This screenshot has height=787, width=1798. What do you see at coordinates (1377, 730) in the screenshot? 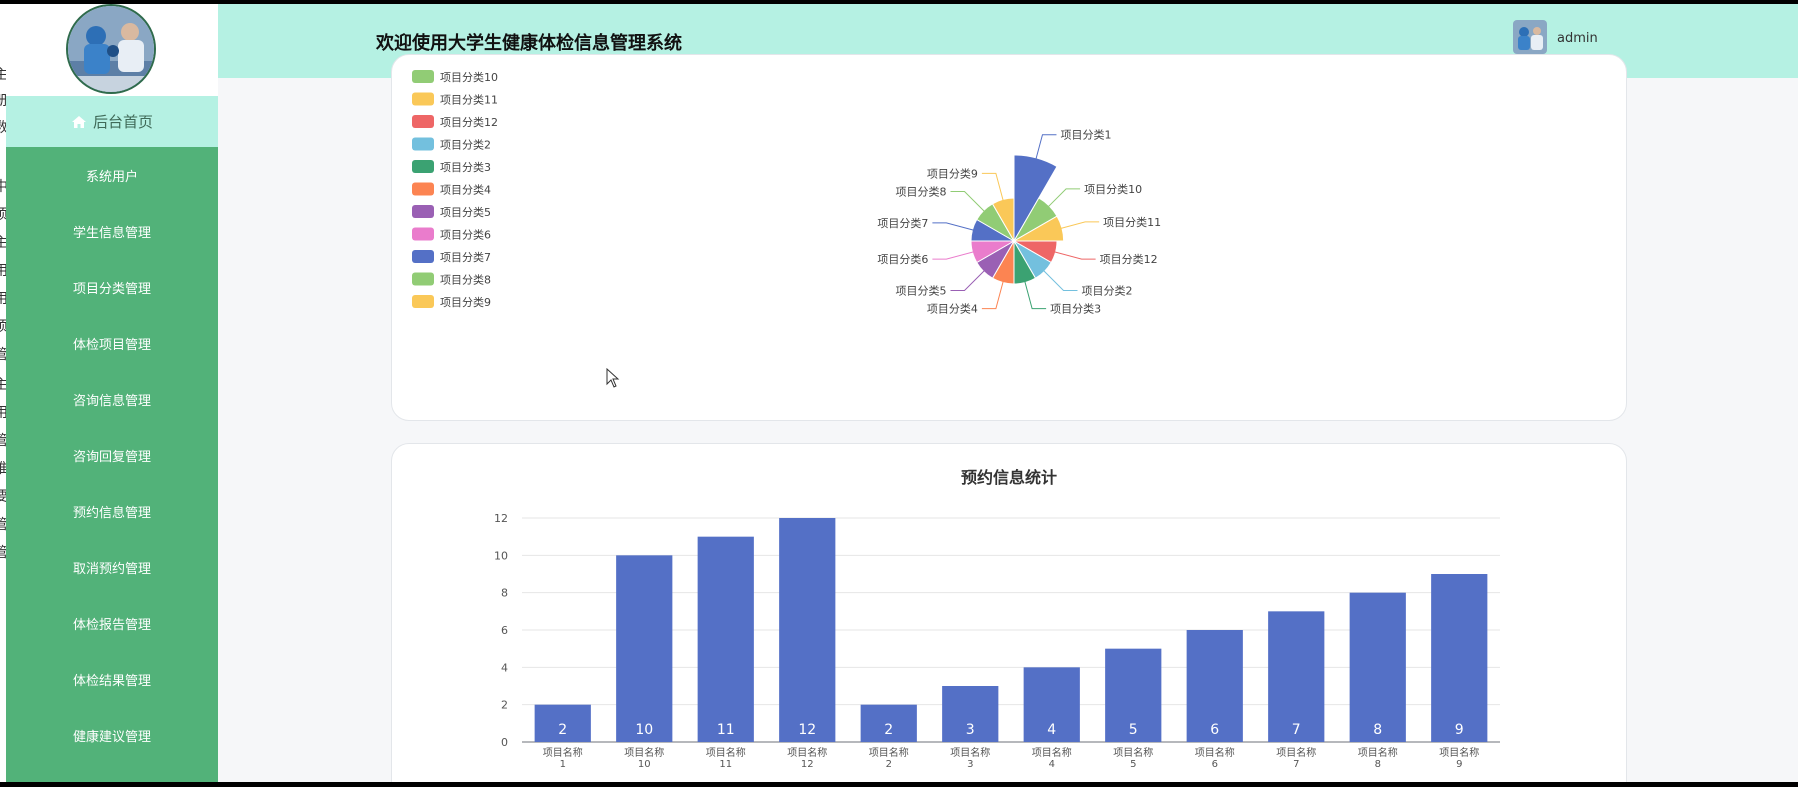
I see `bar-value-label: 8` at bounding box center [1377, 730].